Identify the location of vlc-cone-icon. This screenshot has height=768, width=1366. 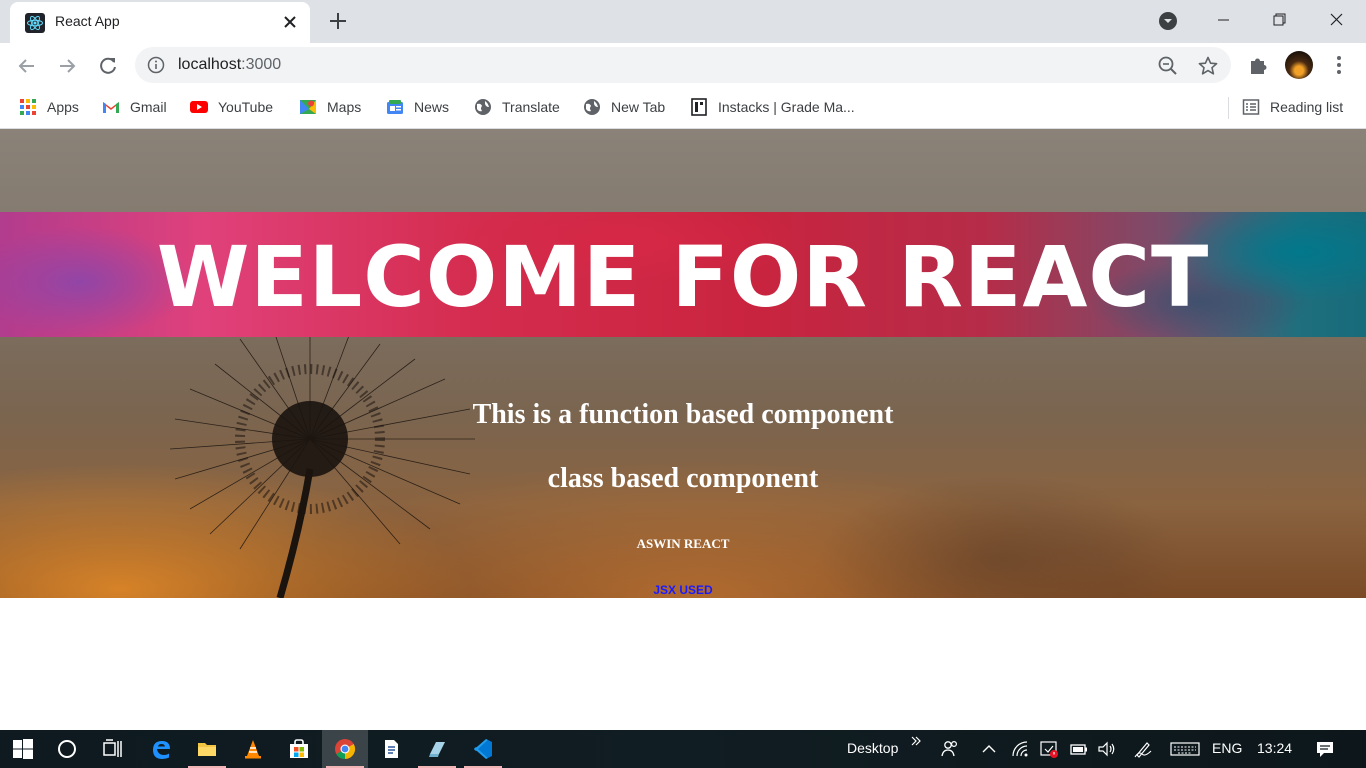
(253, 749).